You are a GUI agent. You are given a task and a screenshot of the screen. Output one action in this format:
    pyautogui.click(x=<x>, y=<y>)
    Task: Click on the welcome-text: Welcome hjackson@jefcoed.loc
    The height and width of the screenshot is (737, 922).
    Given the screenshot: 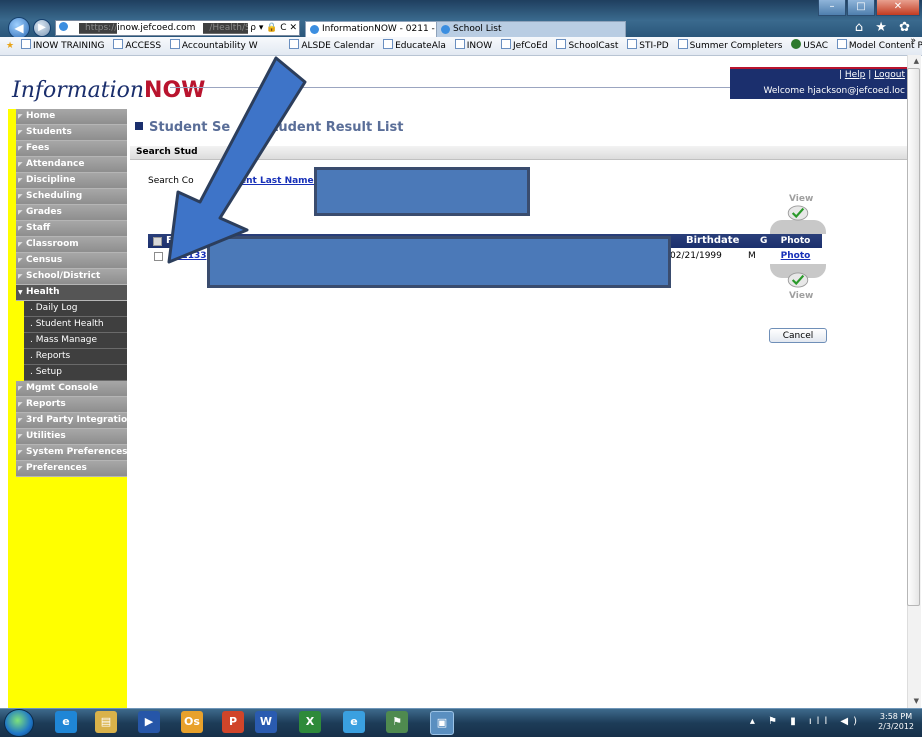 What is the action you would take?
    pyautogui.click(x=834, y=91)
    